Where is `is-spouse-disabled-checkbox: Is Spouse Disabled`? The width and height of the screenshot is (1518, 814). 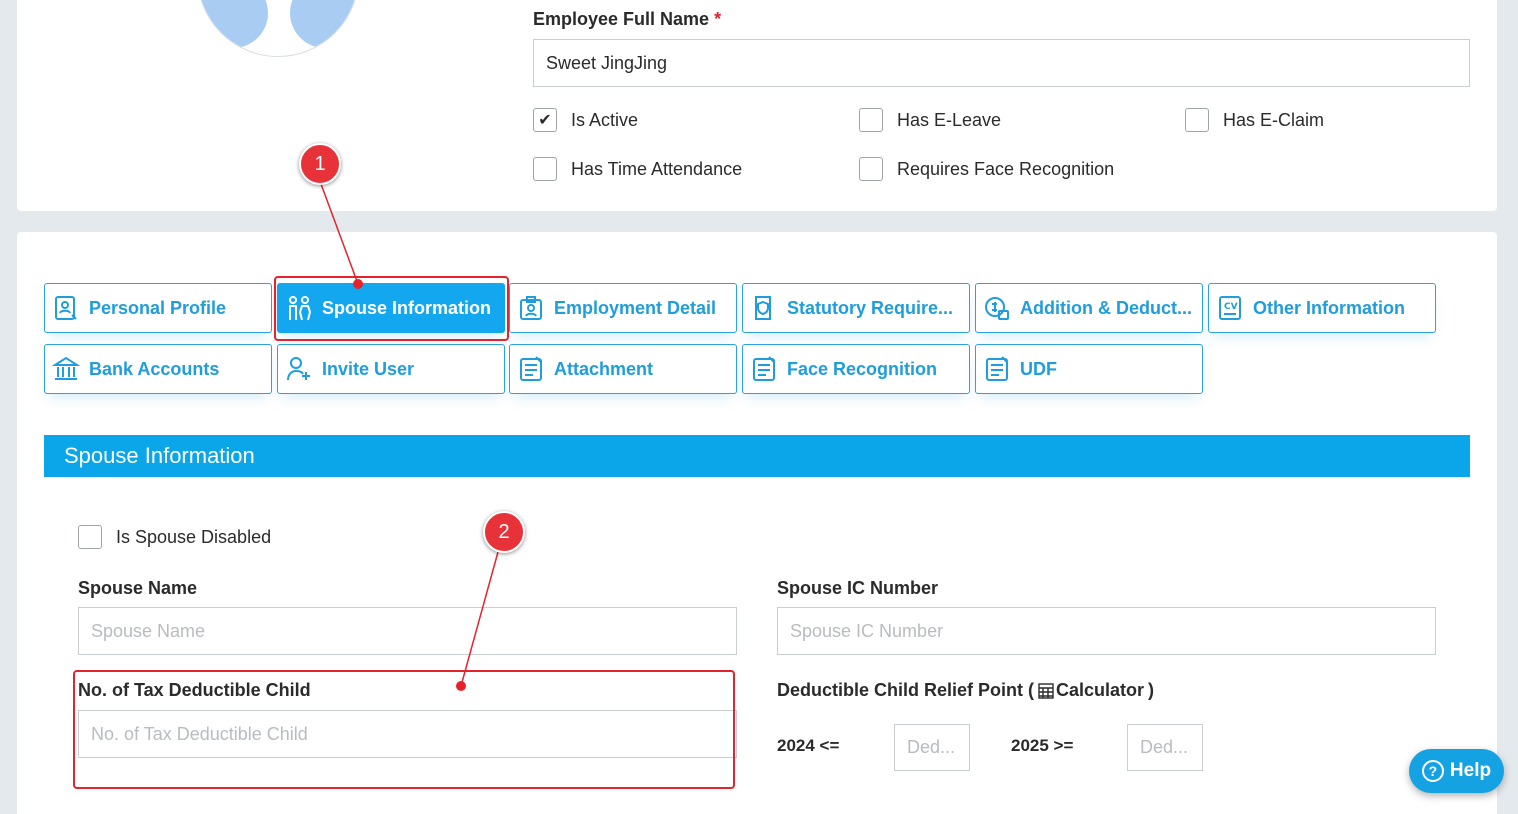
is-spouse-disabled-checkbox: Is Spouse Disabled is located at coordinates (174, 537).